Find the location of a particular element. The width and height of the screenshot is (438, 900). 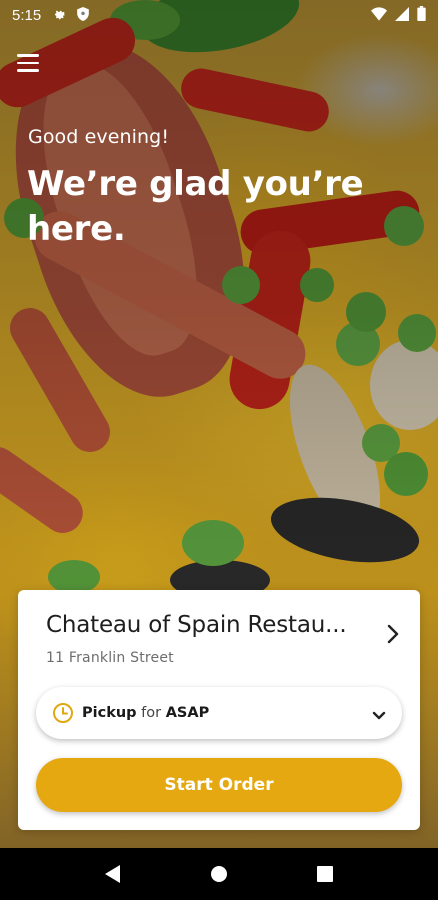

pickup-time: ASAP is located at coordinates (187, 713).